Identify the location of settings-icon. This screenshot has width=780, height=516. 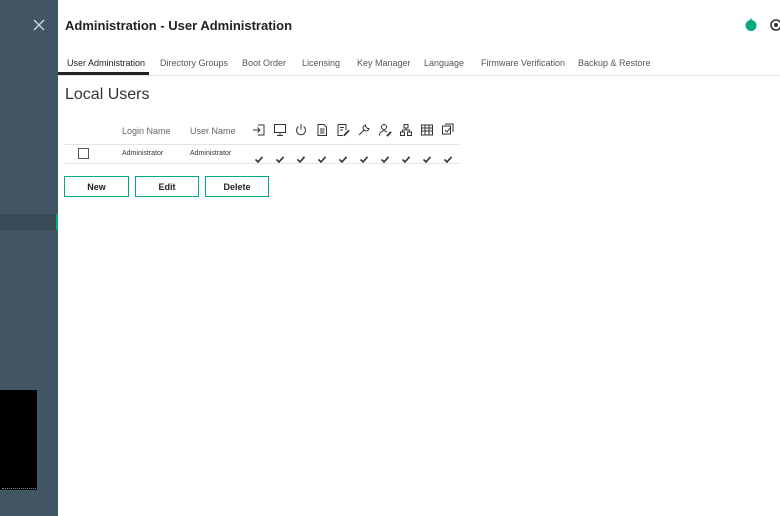
(774, 25).